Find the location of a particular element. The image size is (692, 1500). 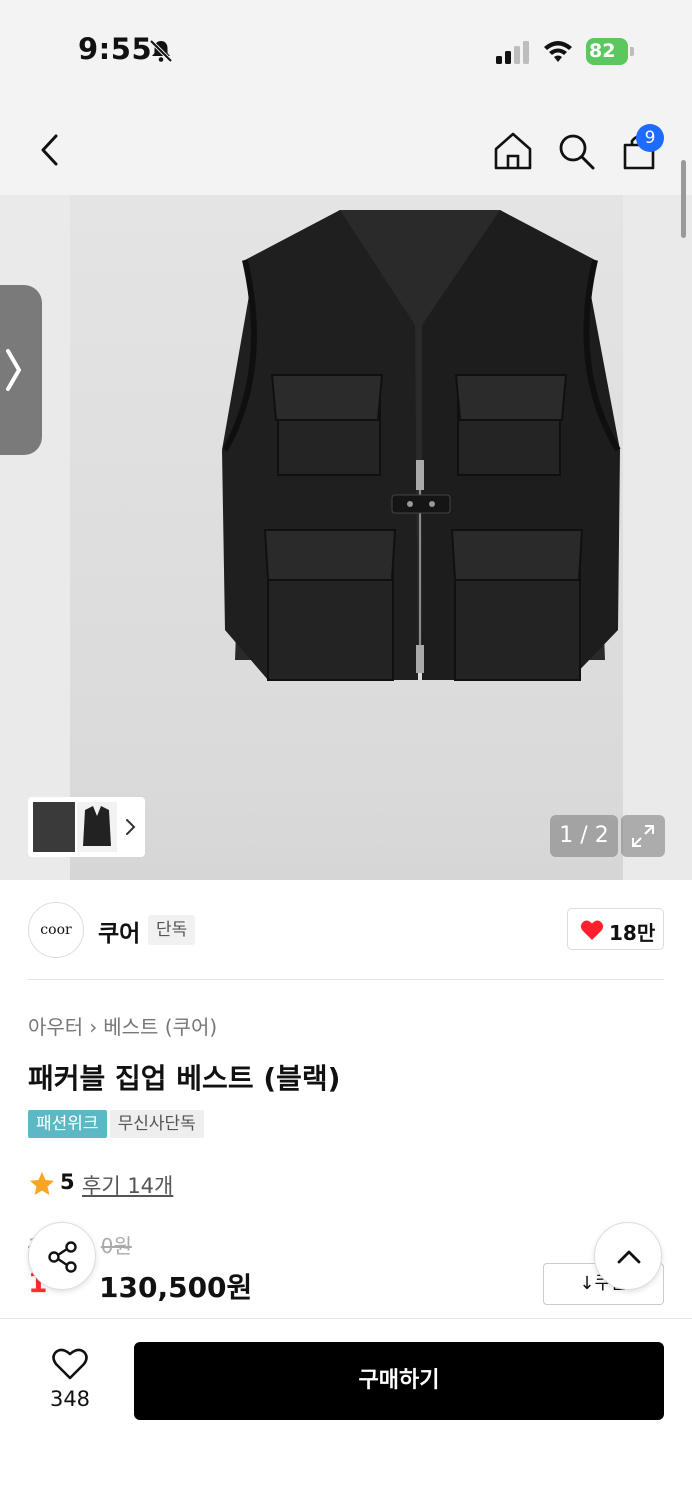

tag-row: 패션위크 무신사단독 is located at coordinates (116, 1124).